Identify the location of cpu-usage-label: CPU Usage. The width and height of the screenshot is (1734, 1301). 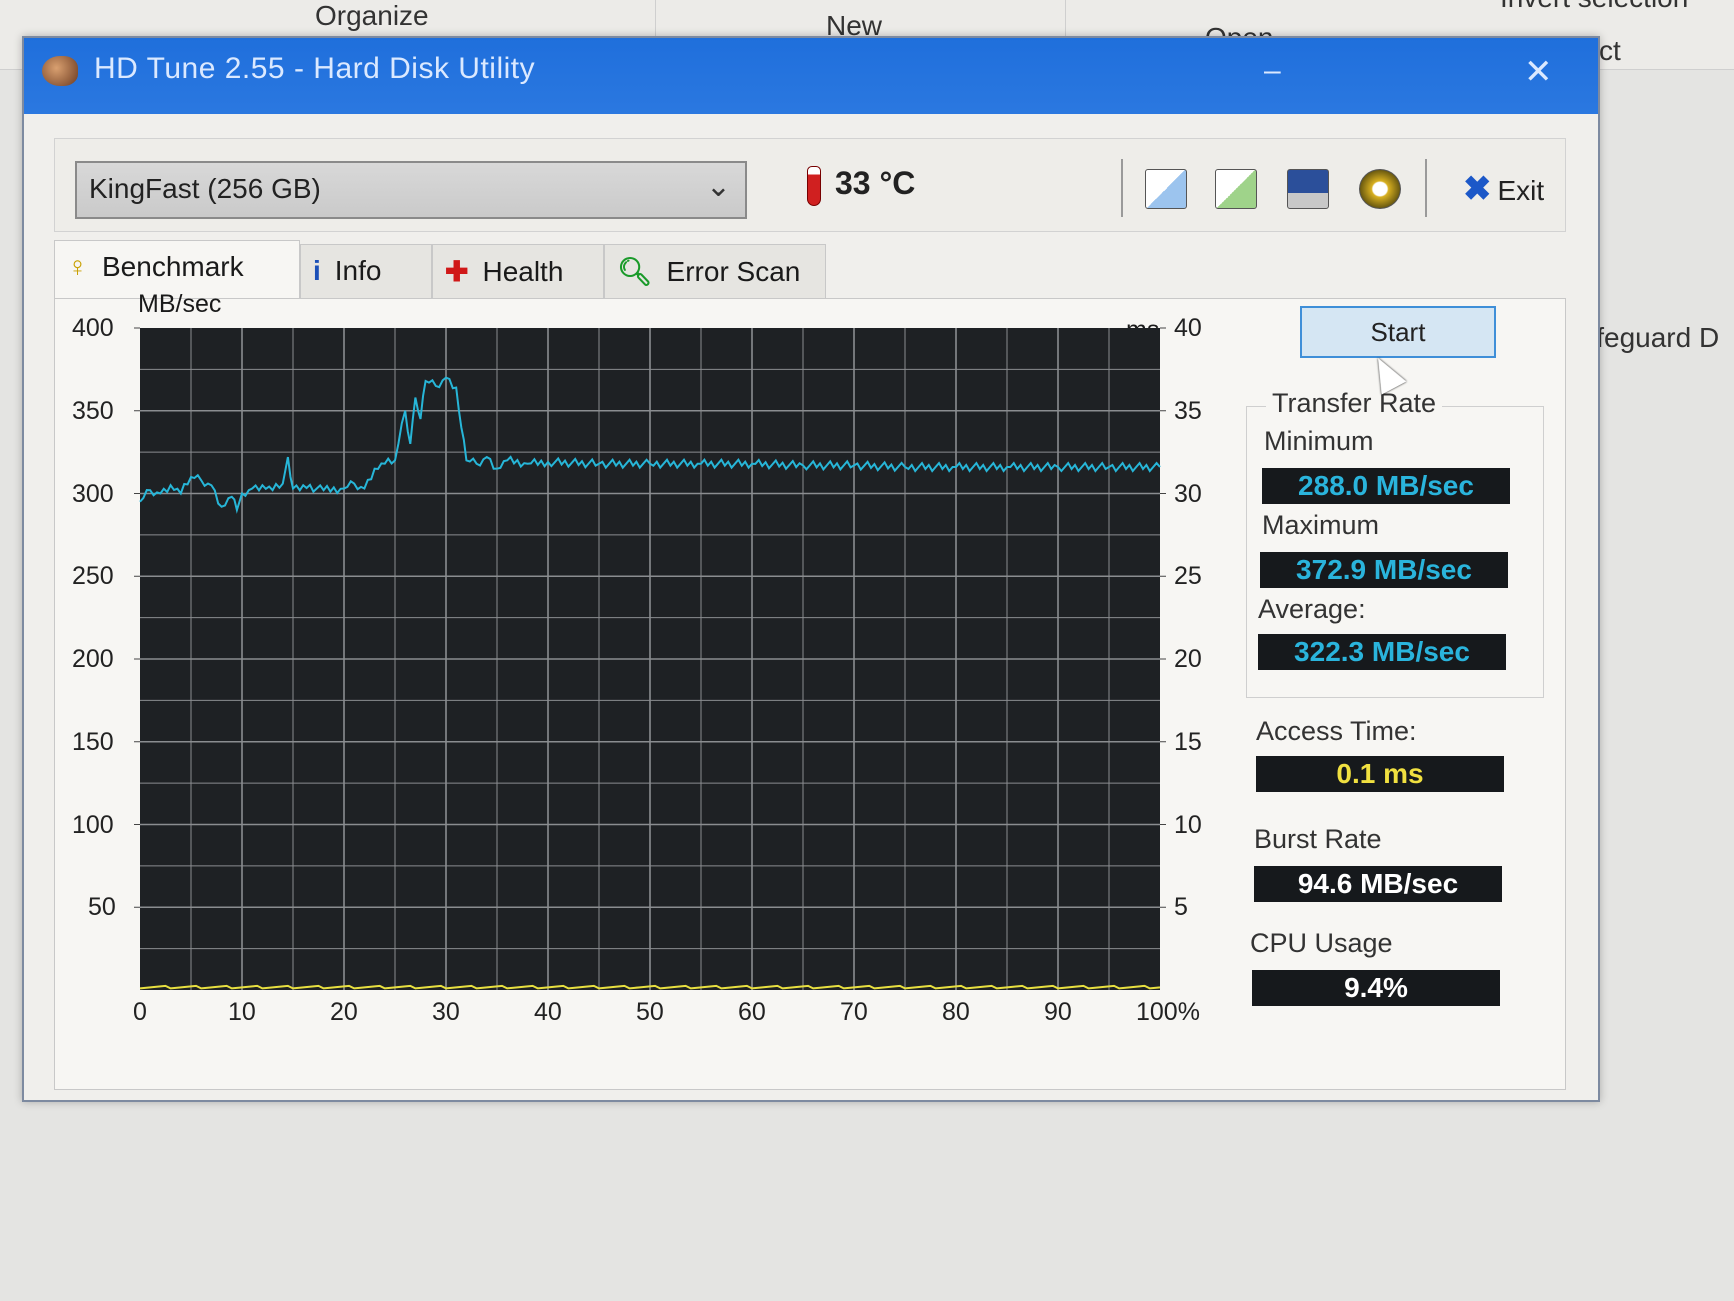
(1321, 943).